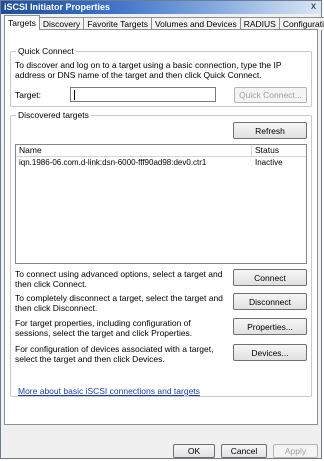 Image resolution: width=324 pixels, height=461 pixels. What do you see at coordinates (313, 7) in the screenshot?
I see `close-icon: x` at bounding box center [313, 7].